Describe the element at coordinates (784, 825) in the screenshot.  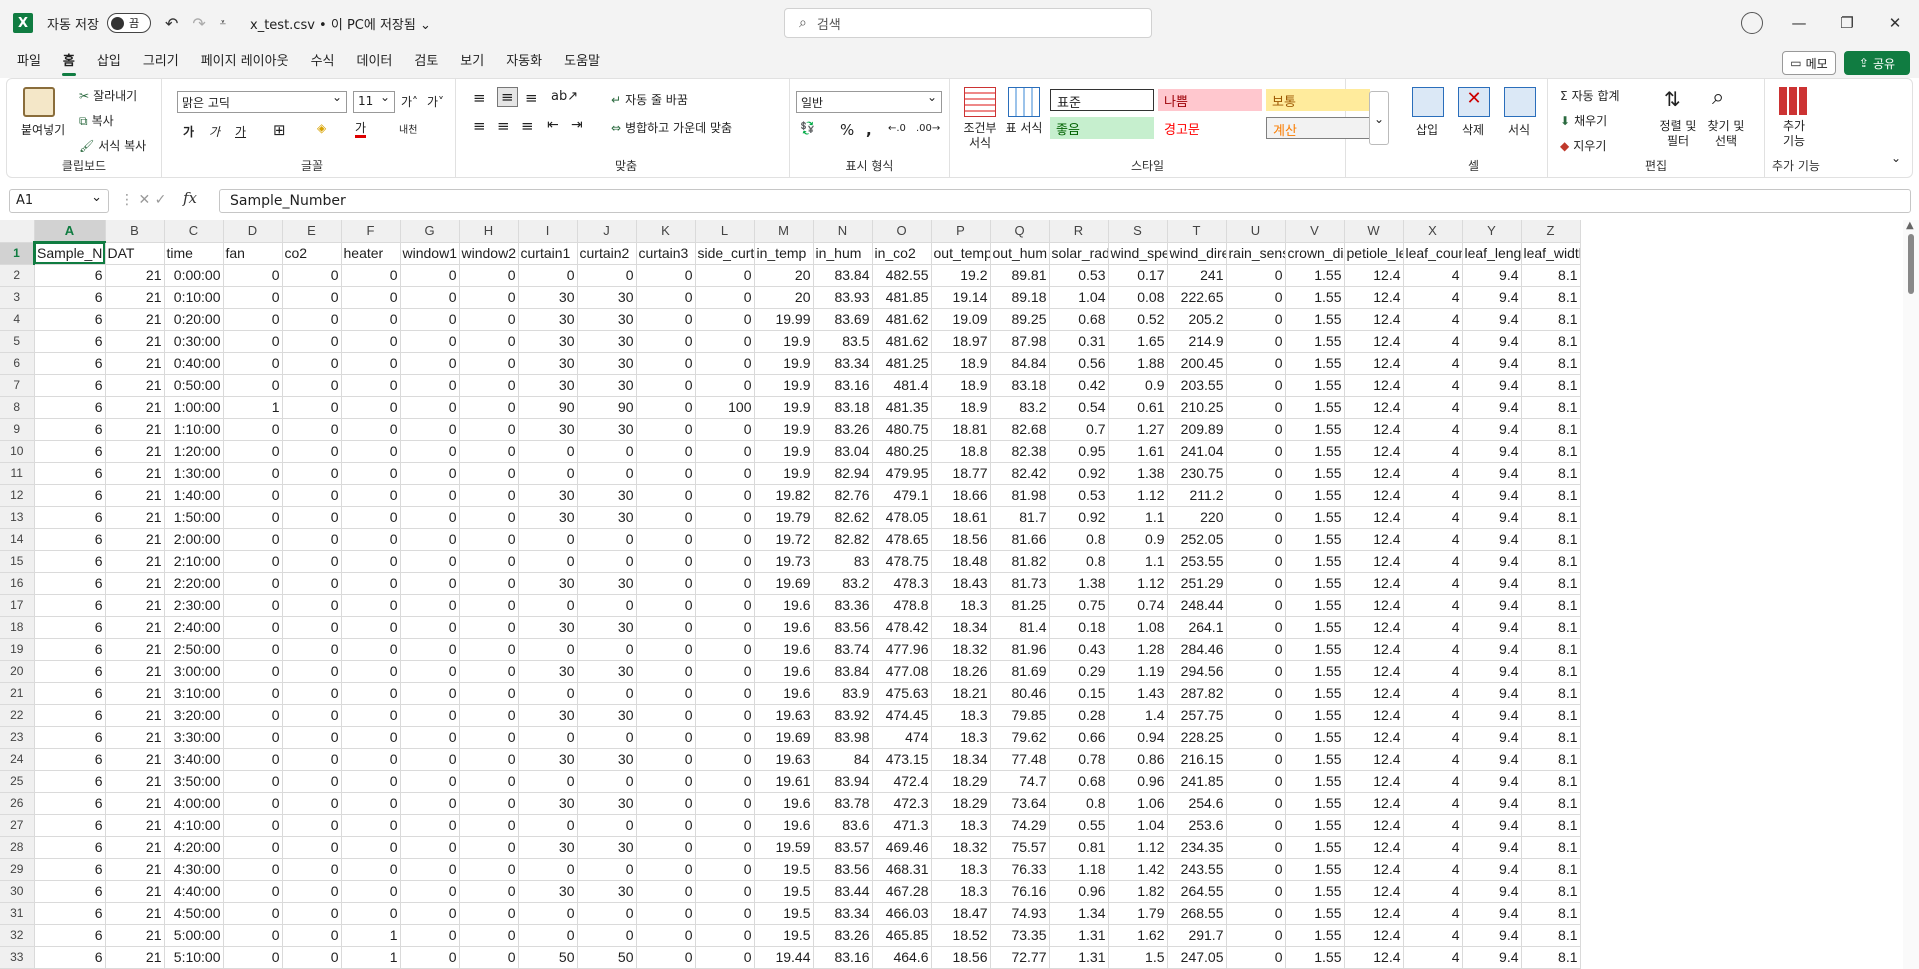
I see `cell: 19.6` at that location.